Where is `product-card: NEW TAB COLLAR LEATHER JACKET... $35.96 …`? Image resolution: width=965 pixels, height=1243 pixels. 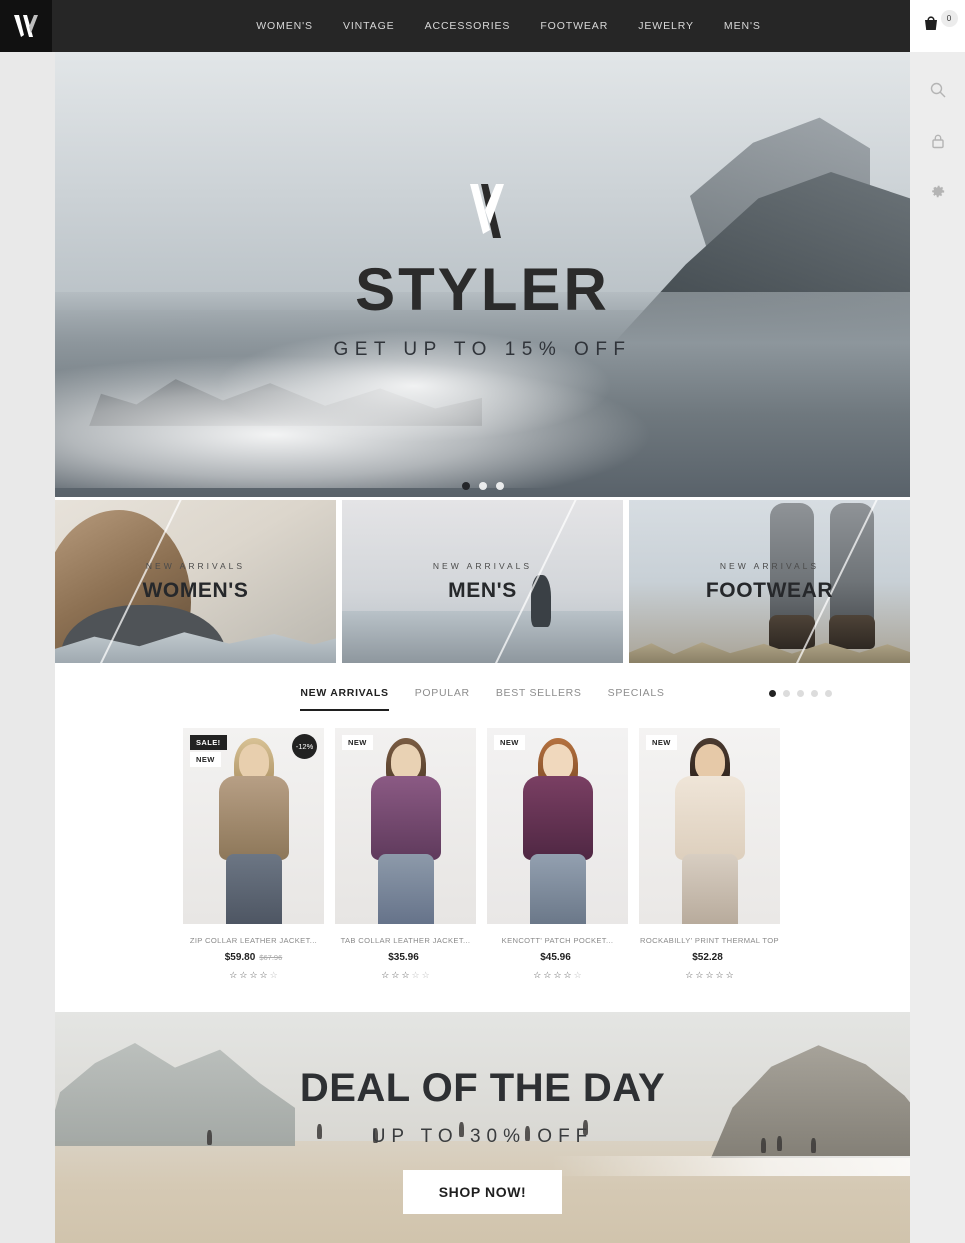
product-card: NEW TAB COLLAR LEATHER JACKET... $35.96 … is located at coordinates (405, 854).